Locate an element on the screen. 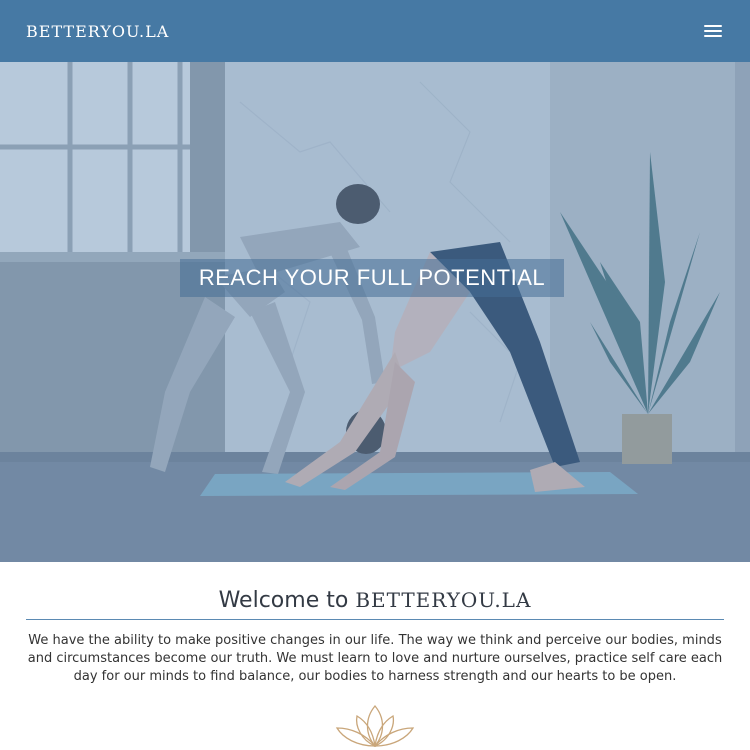 This screenshot has height=750, width=750. welcome-heading: Welcome to BETTERYOU.LA is located at coordinates (375, 600).